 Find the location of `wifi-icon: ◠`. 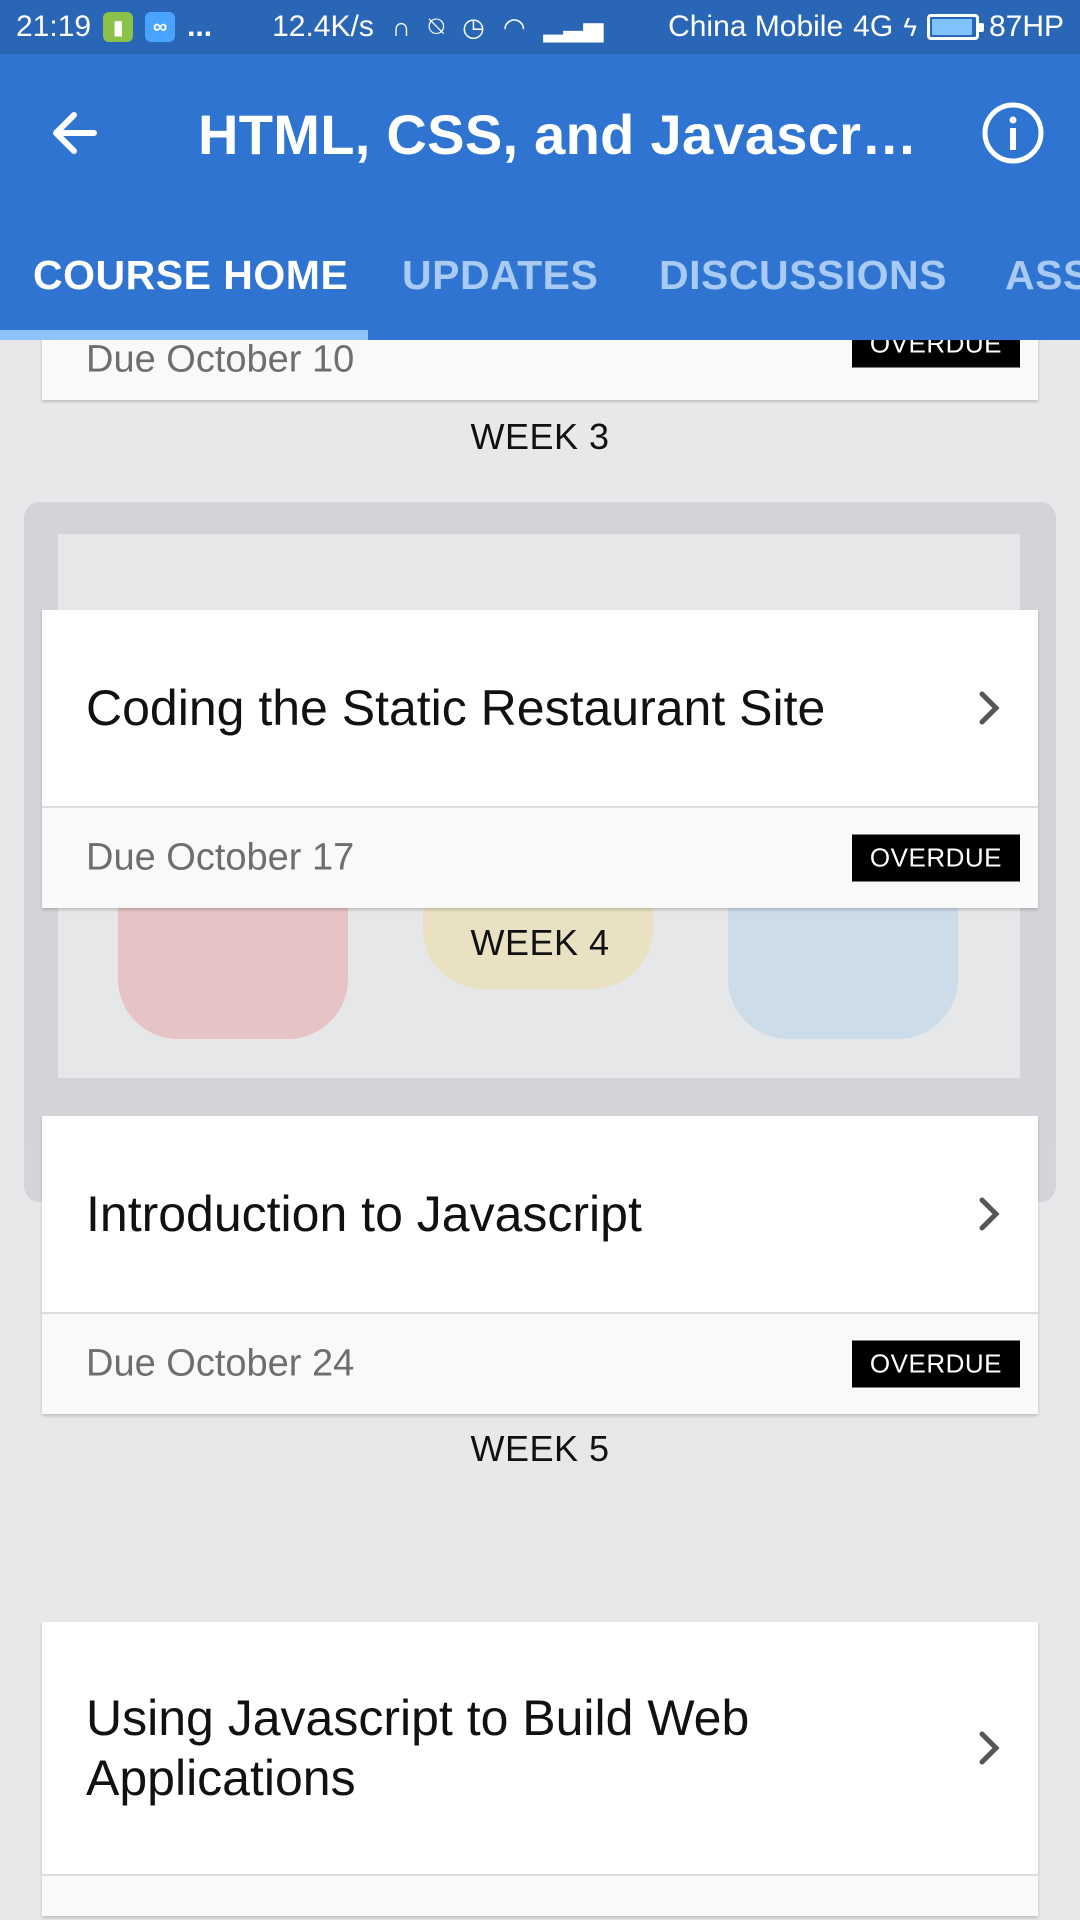

wifi-icon: ◠ is located at coordinates (514, 26).